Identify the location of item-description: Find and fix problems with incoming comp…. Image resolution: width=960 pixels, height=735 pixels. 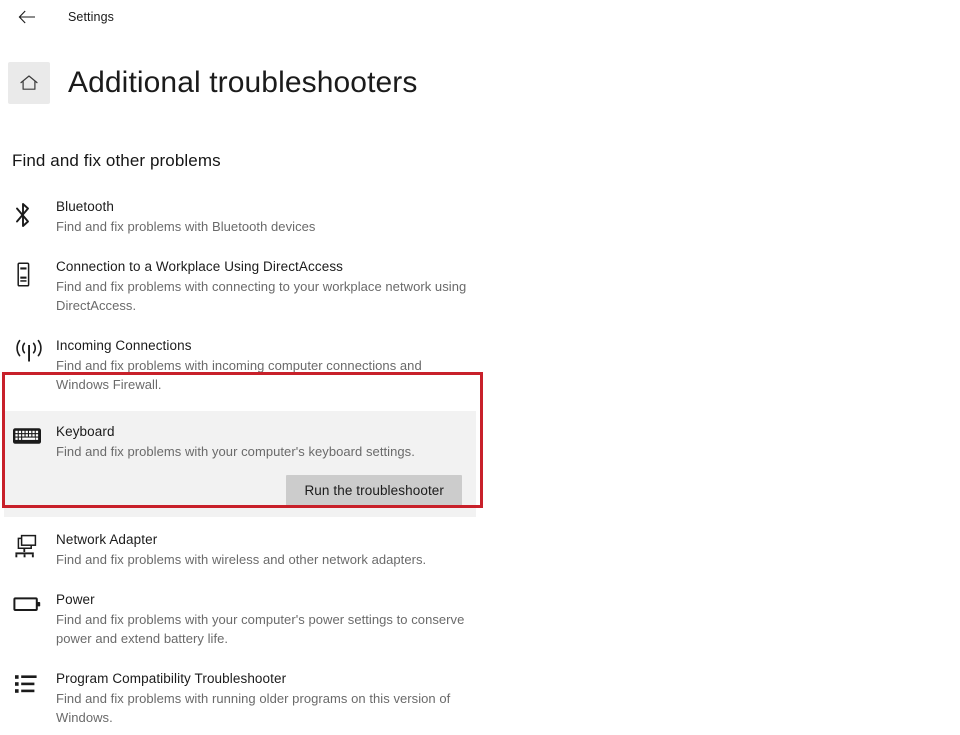
(239, 375).